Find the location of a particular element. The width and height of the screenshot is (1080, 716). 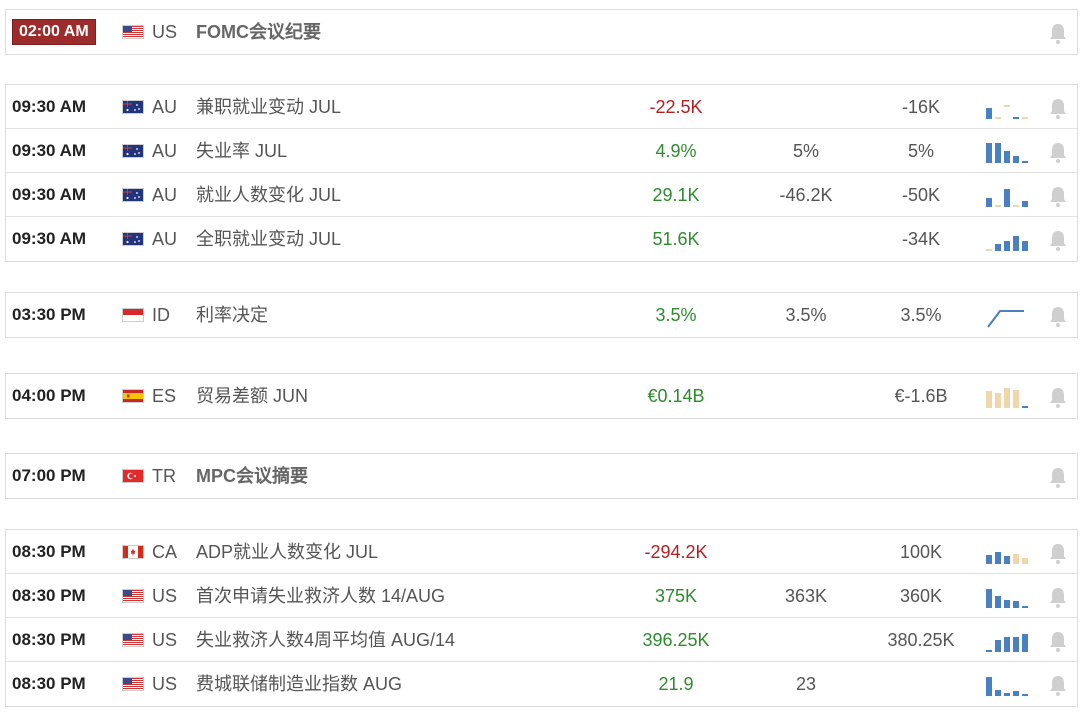

actual-value: 3.5% is located at coordinates (676, 315).